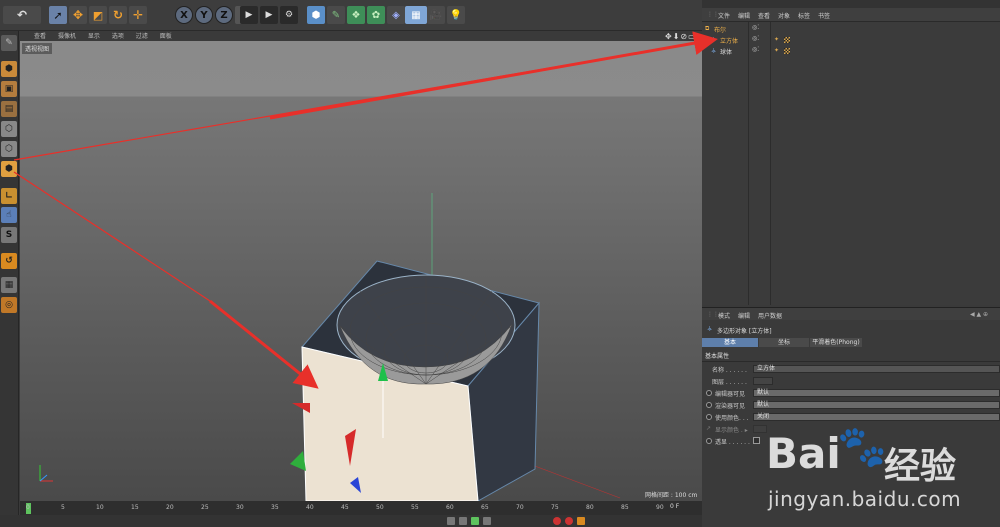 This screenshot has height=527, width=1000. Describe the element at coordinates (862, 447) in the screenshot. I see `paw-icon: 🐾` at that location.